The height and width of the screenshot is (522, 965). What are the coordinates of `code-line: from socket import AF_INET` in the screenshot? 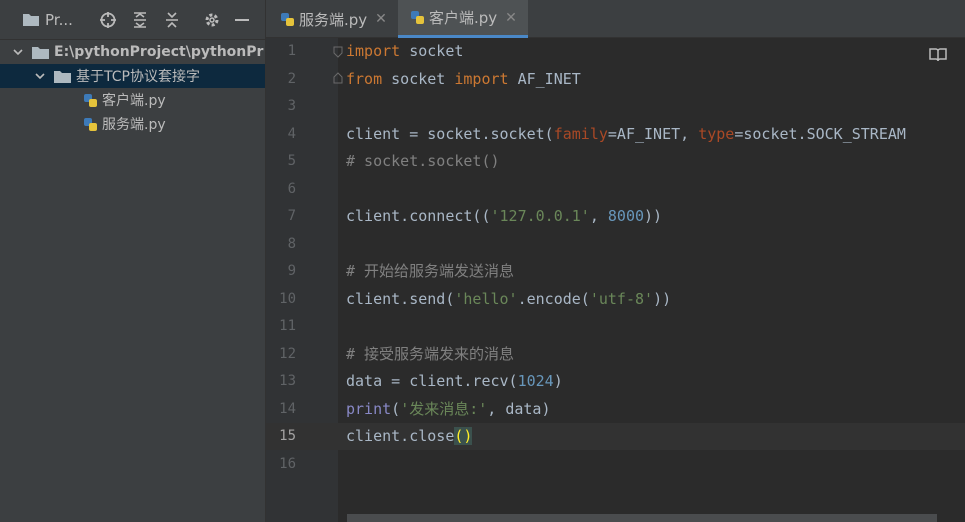 It's located at (463, 79).